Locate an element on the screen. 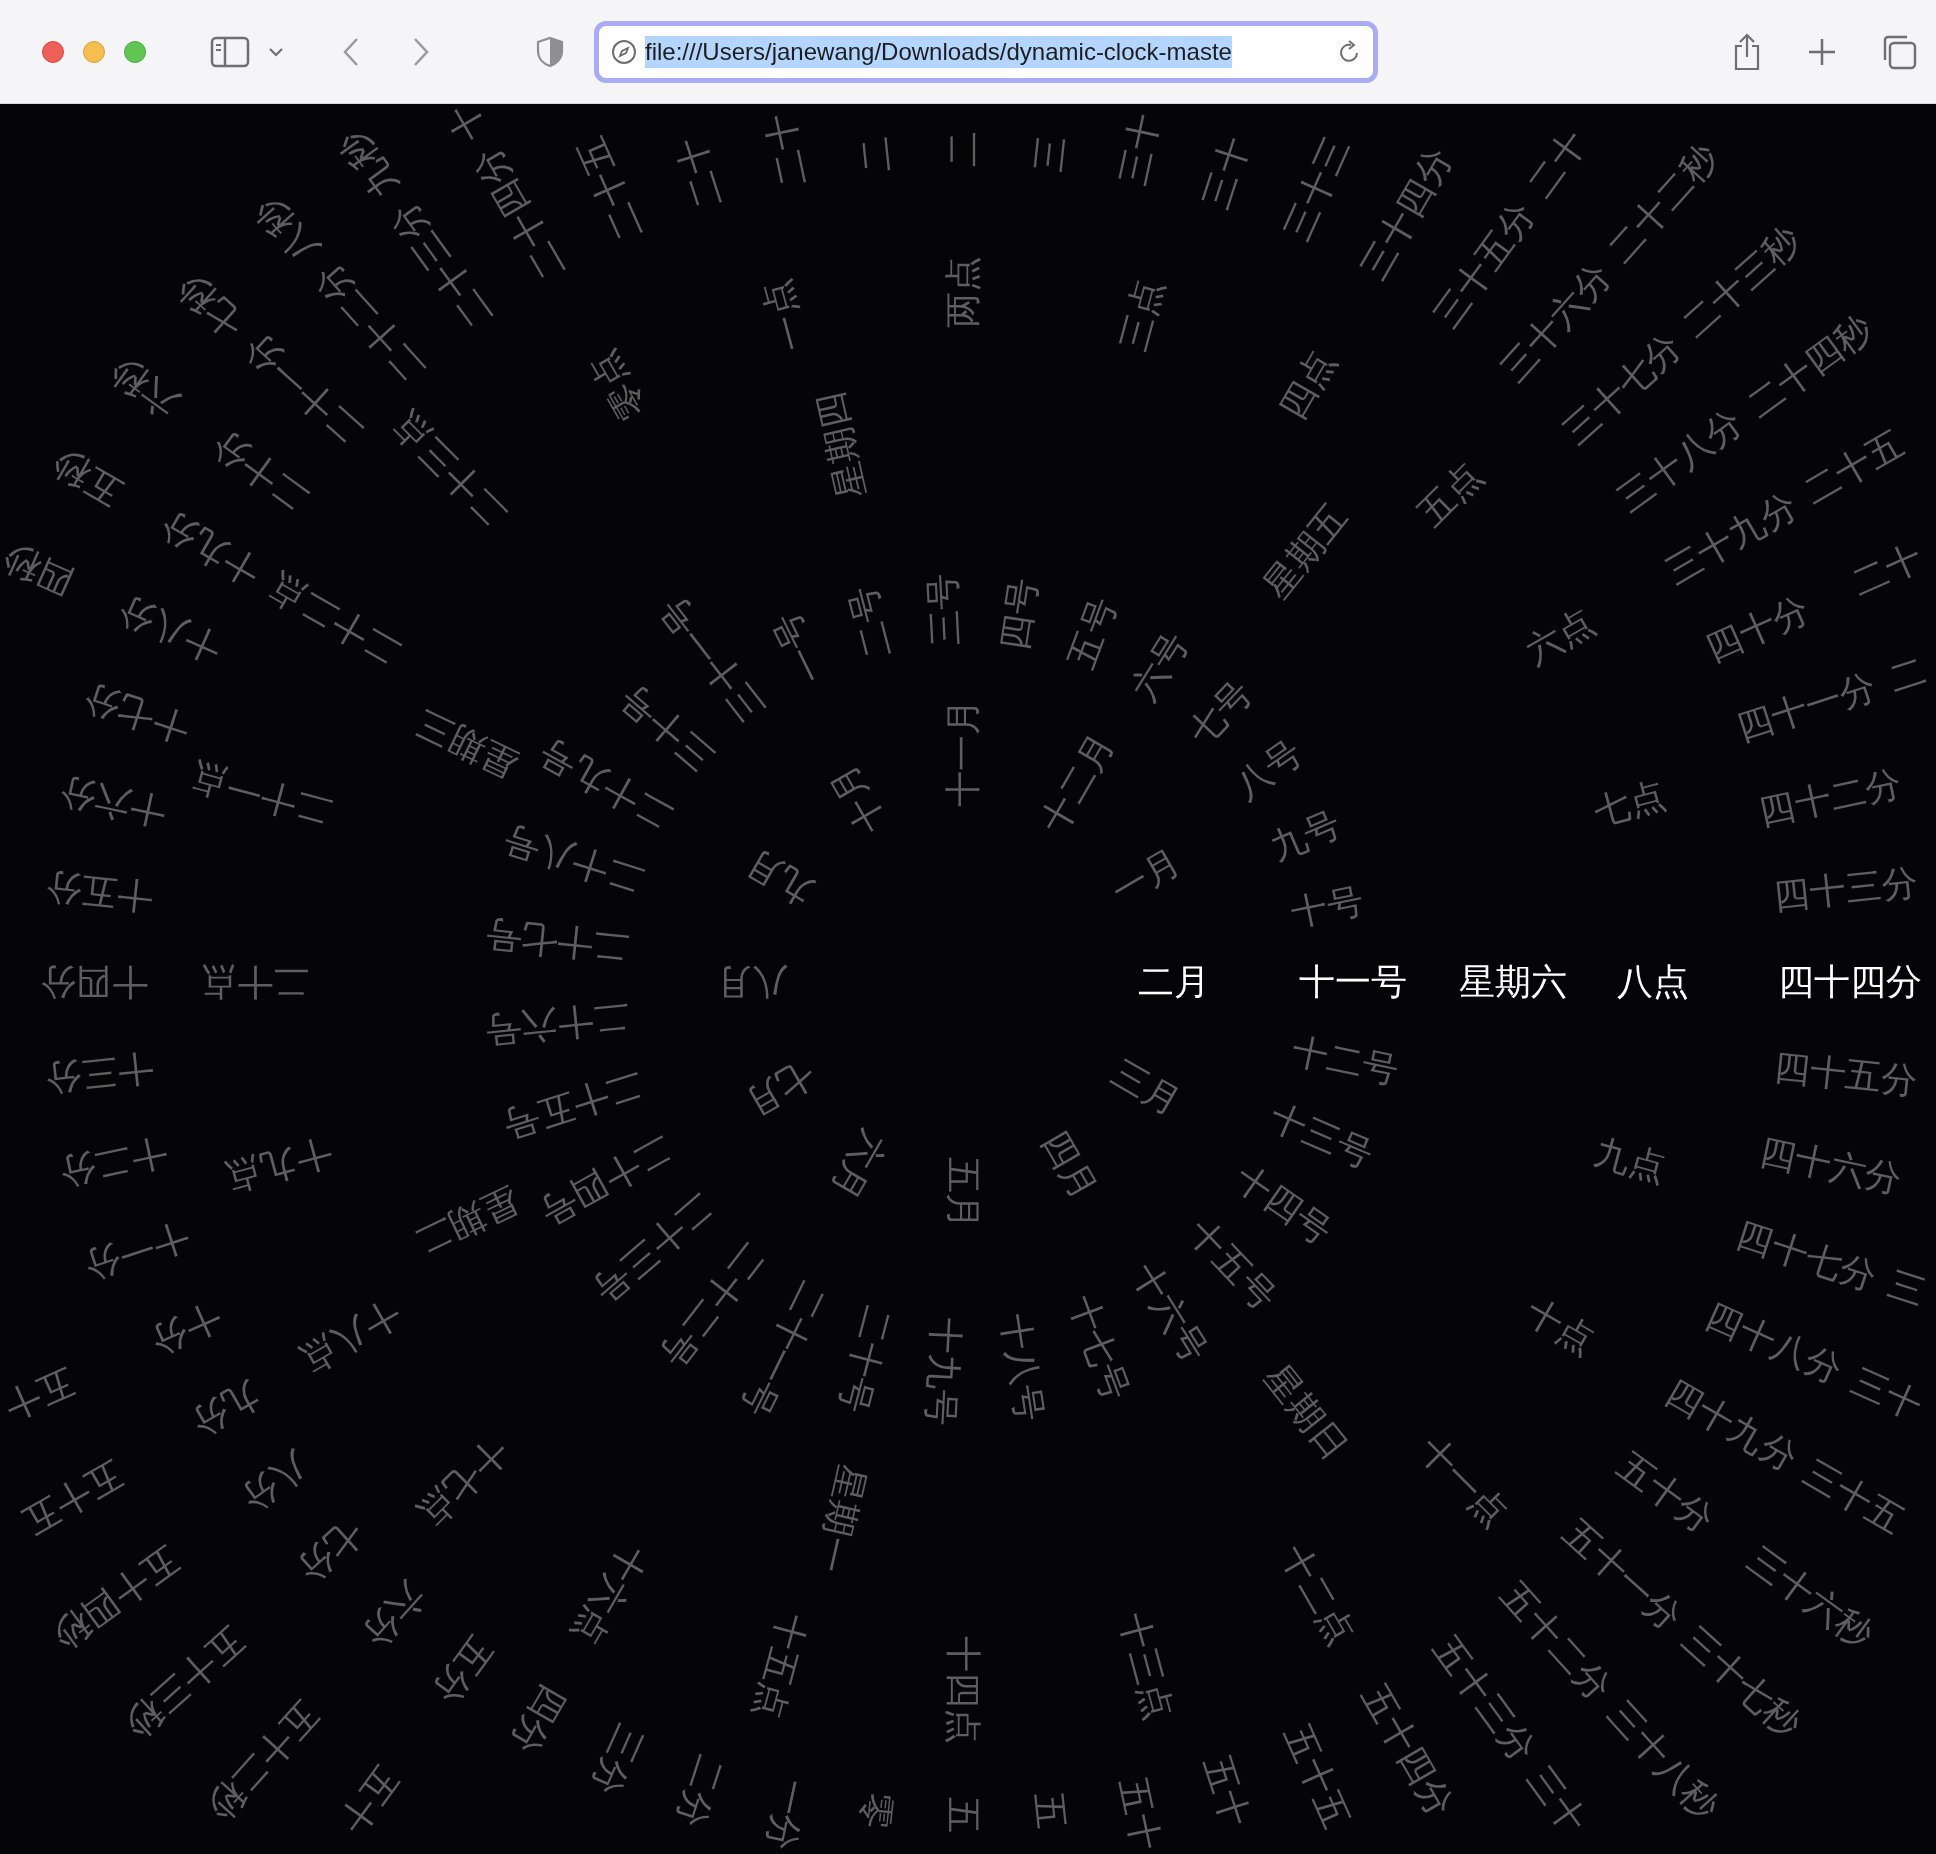  hour-label: 九点 is located at coordinates (1629, 1161).